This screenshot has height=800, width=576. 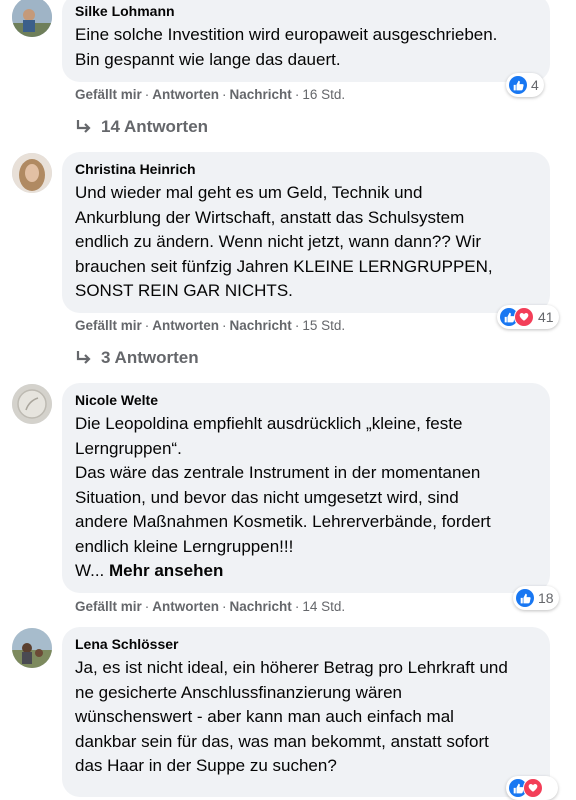 I want to click on reaction-count: 4, so click(x=535, y=85).